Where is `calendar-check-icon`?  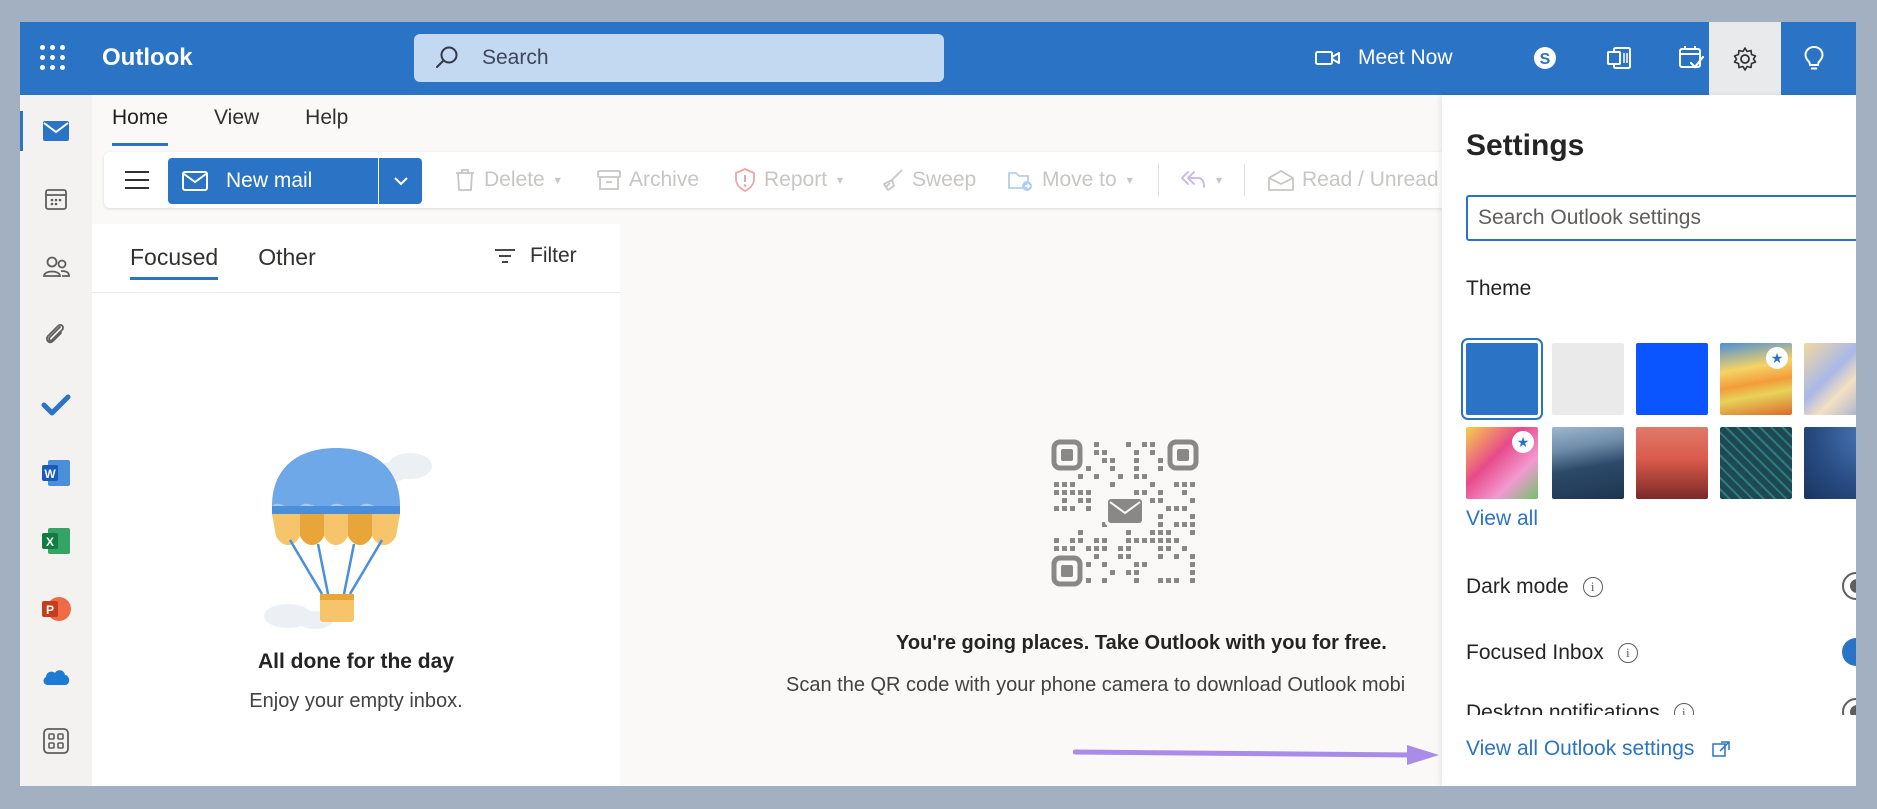
calendar-check-icon is located at coordinates (1691, 58).